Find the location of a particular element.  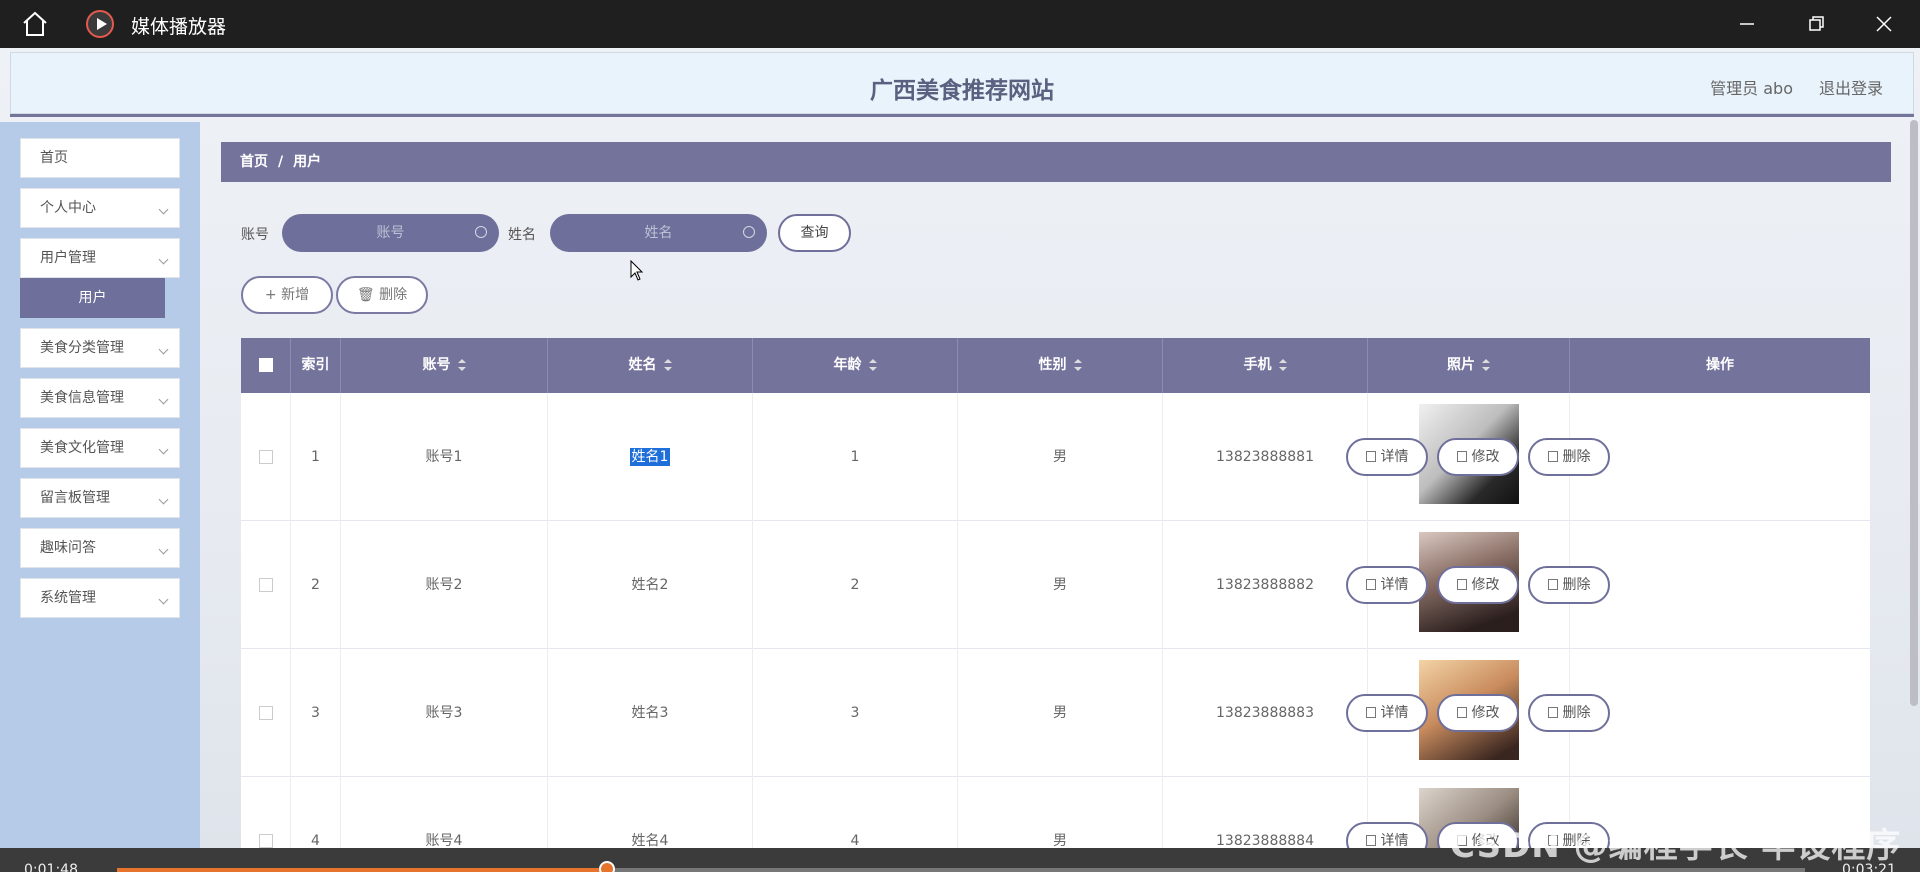

admin-label: 管理员 abo is located at coordinates (1751, 88).